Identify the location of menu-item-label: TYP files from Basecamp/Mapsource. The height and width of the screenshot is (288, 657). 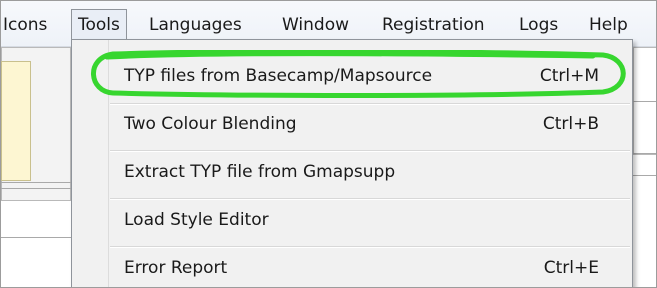
(278, 76).